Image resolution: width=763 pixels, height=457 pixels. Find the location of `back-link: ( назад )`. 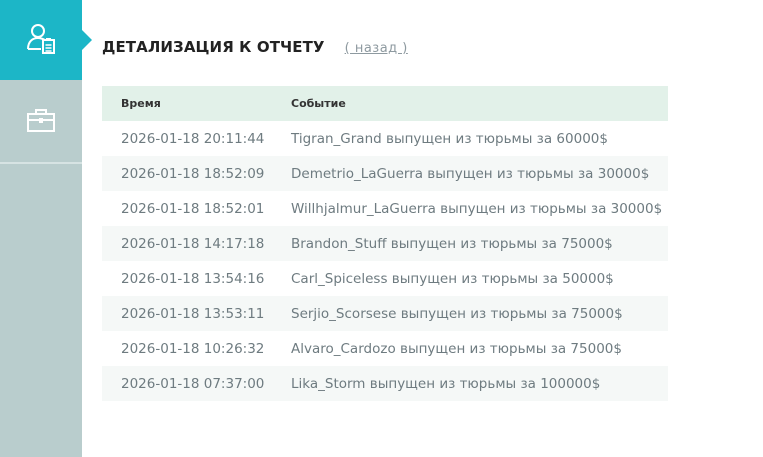

back-link: ( назад ) is located at coordinates (376, 48).